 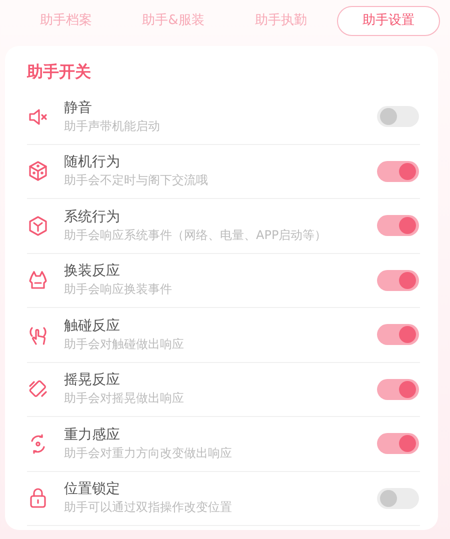 What do you see at coordinates (38, 225) in the screenshot?
I see `cube-icon` at bounding box center [38, 225].